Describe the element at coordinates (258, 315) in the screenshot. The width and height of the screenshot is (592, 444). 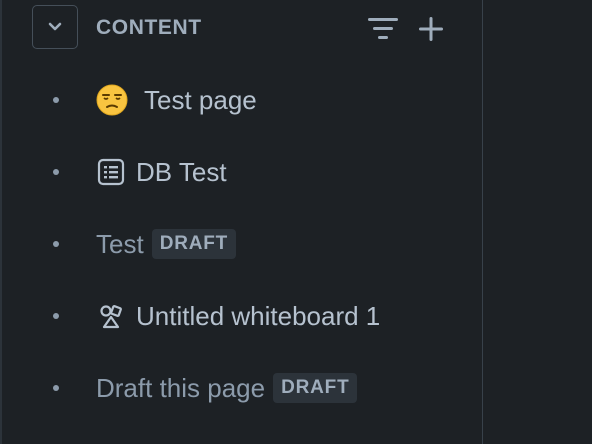
I see `item-label: Untitled whiteboard 1` at that location.